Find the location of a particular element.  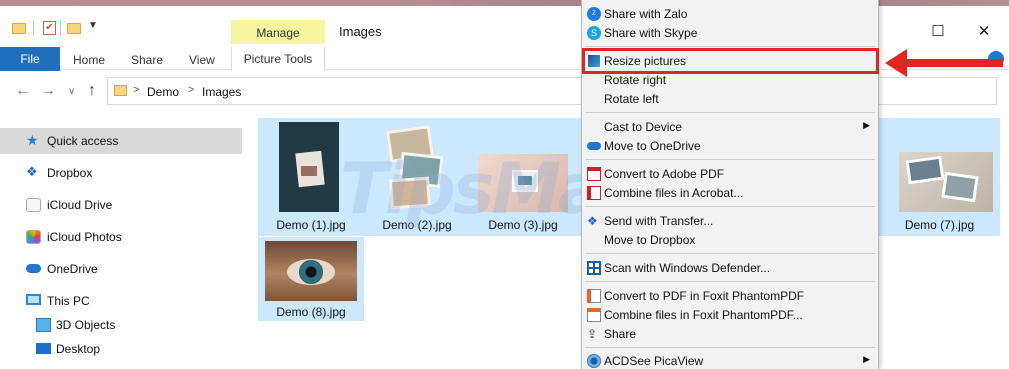

maximize-button: ☐ is located at coordinates (938, 32).